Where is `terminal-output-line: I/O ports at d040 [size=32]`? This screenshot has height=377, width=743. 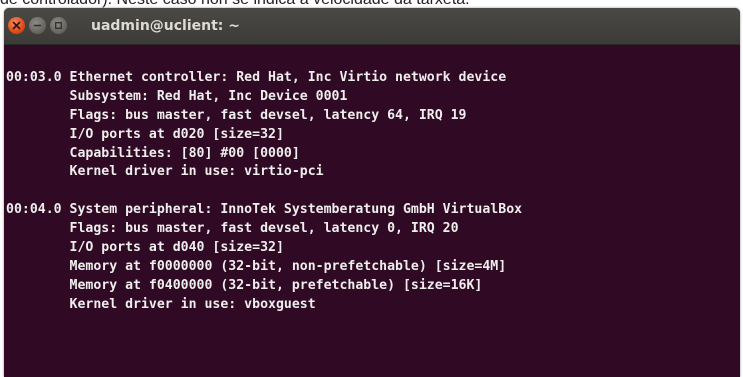 terminal-output-line: I/O ports at d040 [size=32] is located at coordinates (145, 248).